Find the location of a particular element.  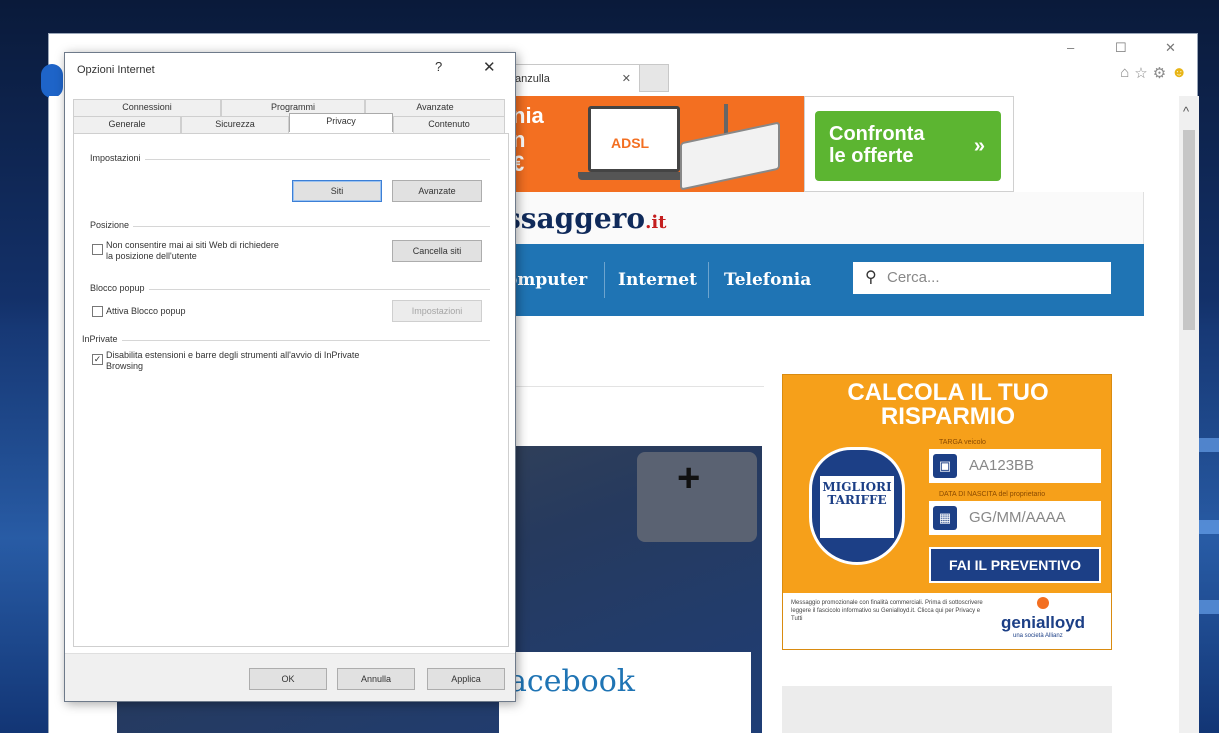

scroll-thumb is located at coordinates (1189, 230).